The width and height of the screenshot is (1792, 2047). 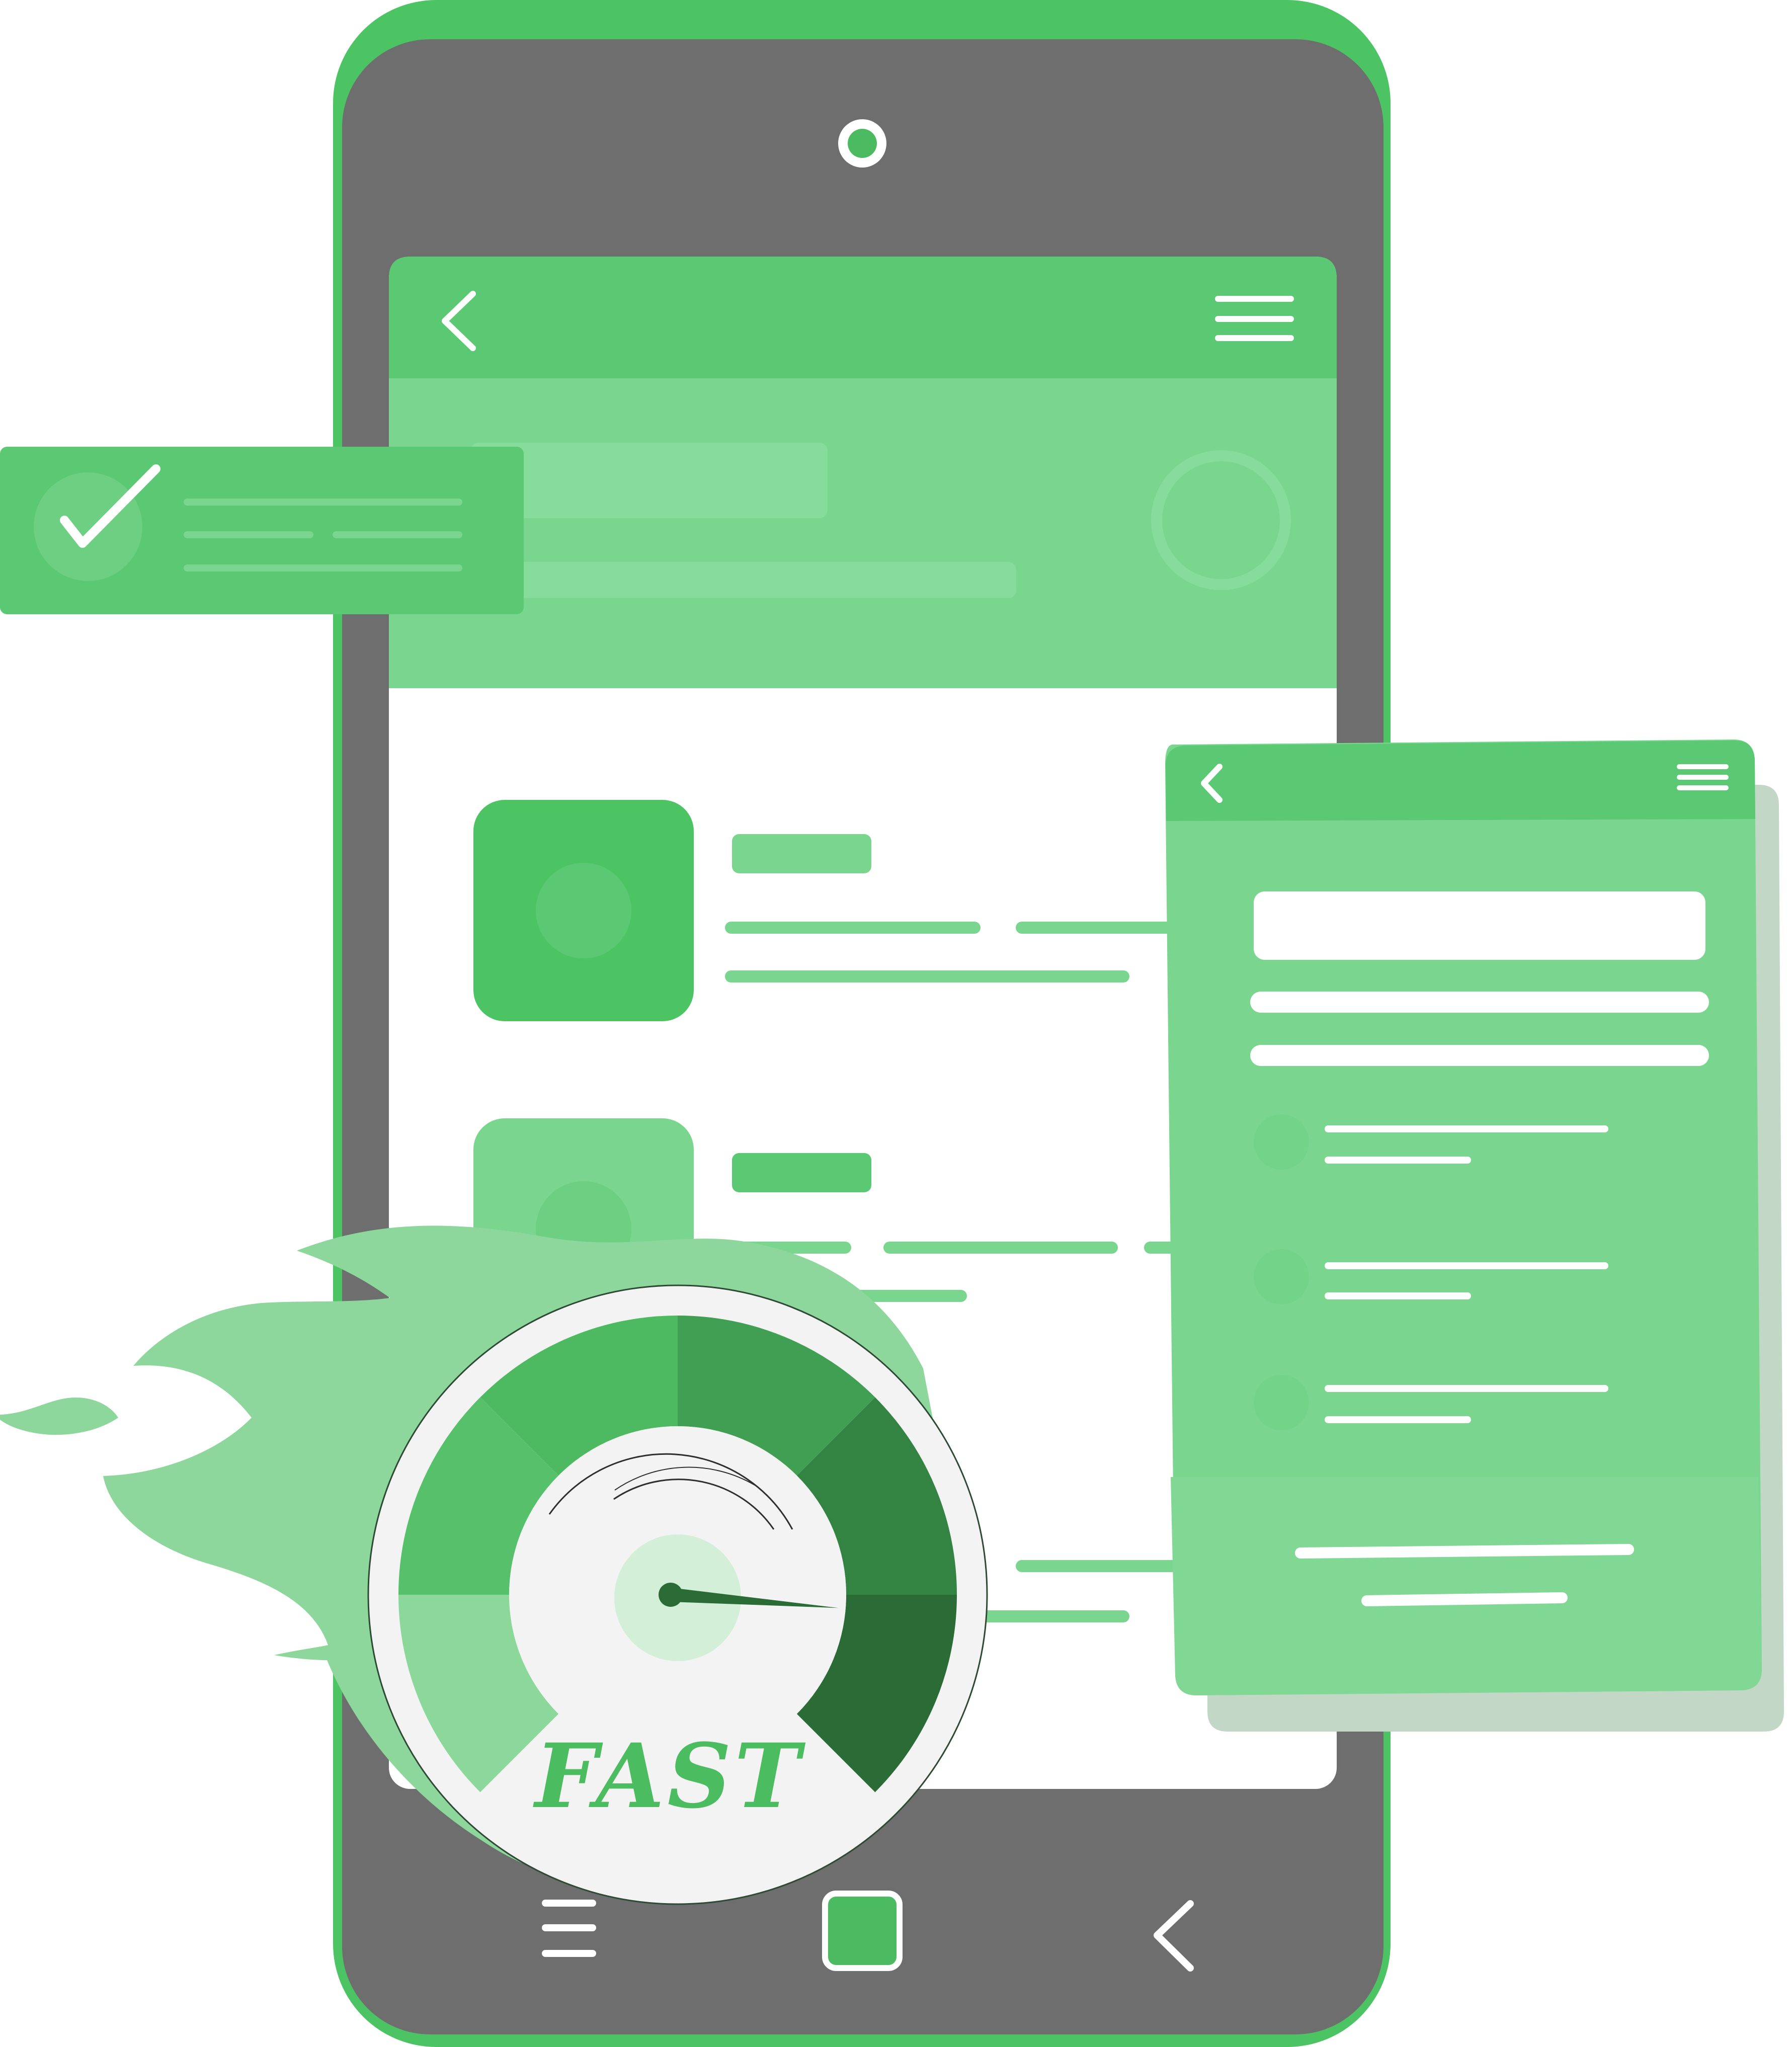 What do you see at coordinates (862, 1931) in the screenshot?
I see `home-square-icon` at bounding box center [862, 1931].